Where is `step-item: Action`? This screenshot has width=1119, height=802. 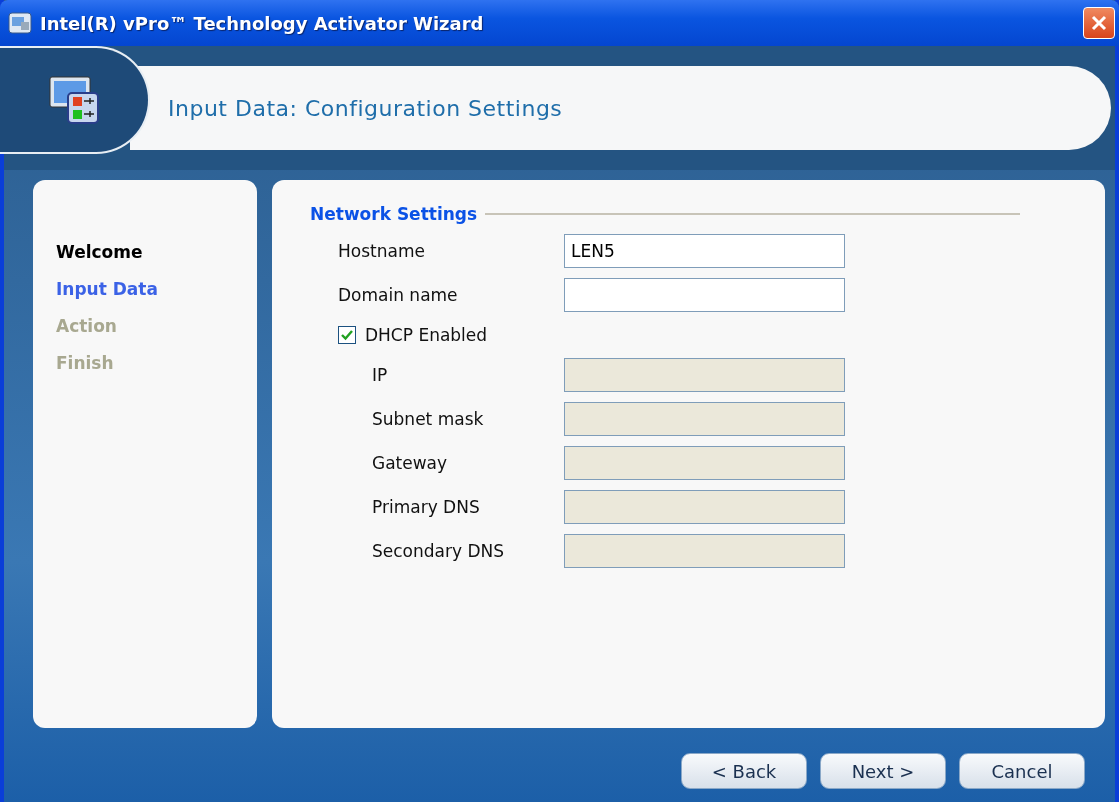 step-item: Action is located at coordinates (87, 326).